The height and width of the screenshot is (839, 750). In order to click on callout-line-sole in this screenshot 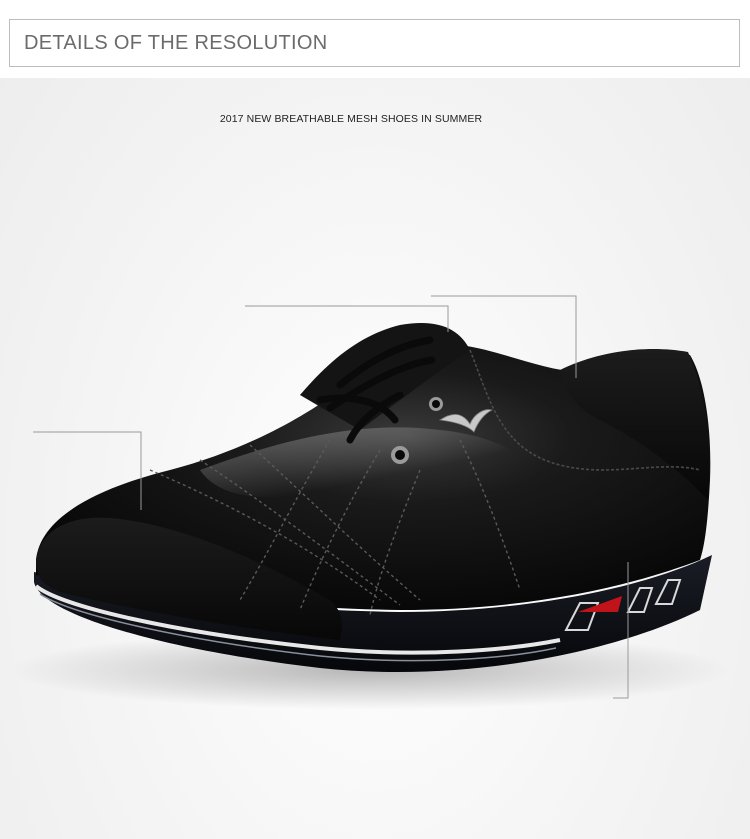, I will do `click(621, 630)`.